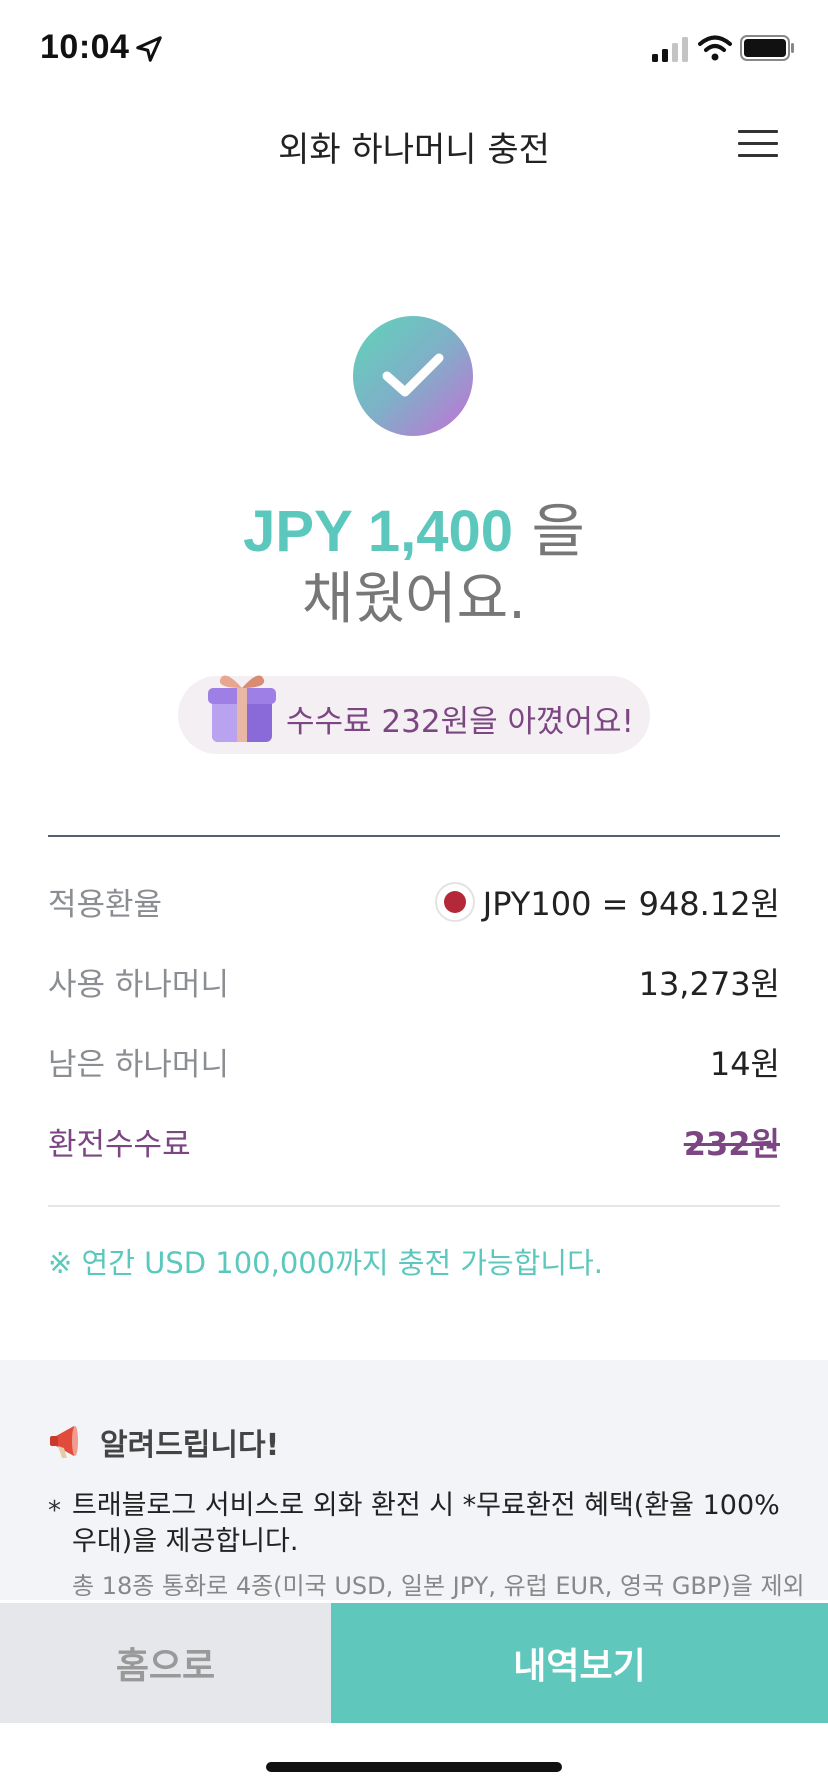 The height and width of the screenshot is (1792, 828). What do you see at coordinates (759, 144) in the screenshot?
I see `hamburger-menu-icon` at bounding box center [759, 144].